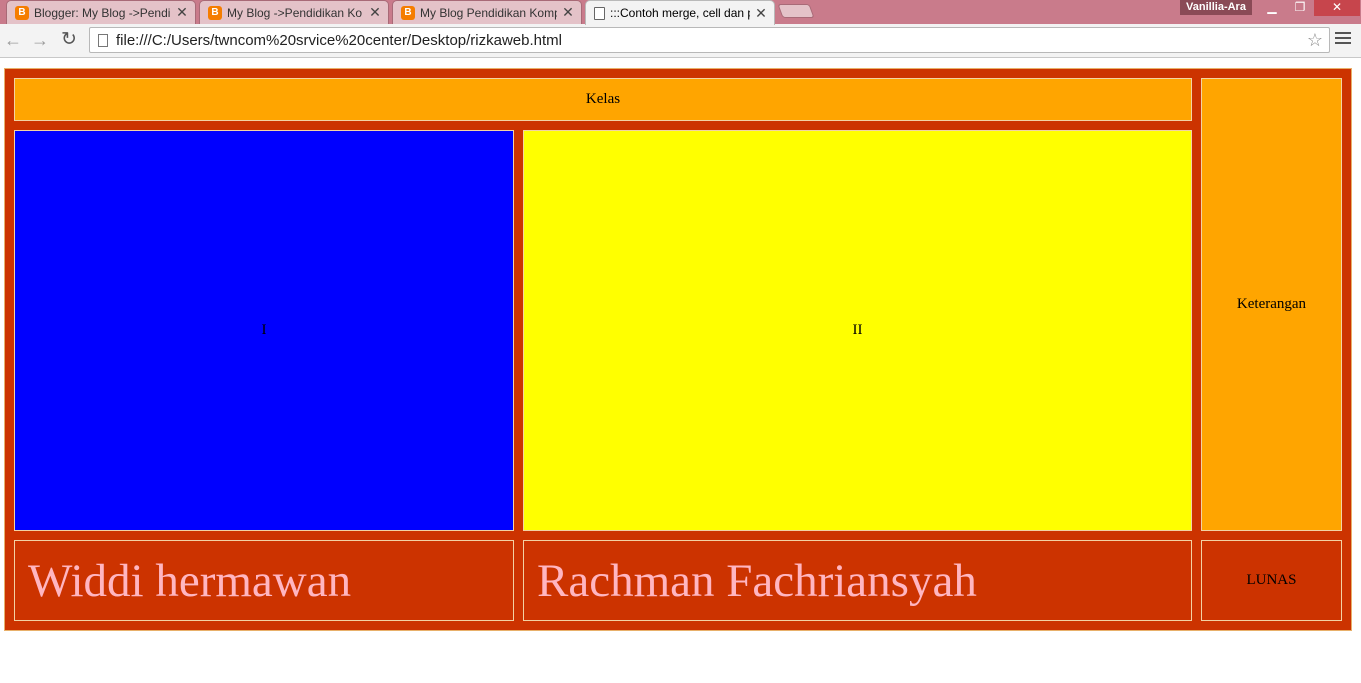 The height and width of the screenshot is (683, 1361). I want to click on cell-kelas-text: Kelas, so click(603, 99).